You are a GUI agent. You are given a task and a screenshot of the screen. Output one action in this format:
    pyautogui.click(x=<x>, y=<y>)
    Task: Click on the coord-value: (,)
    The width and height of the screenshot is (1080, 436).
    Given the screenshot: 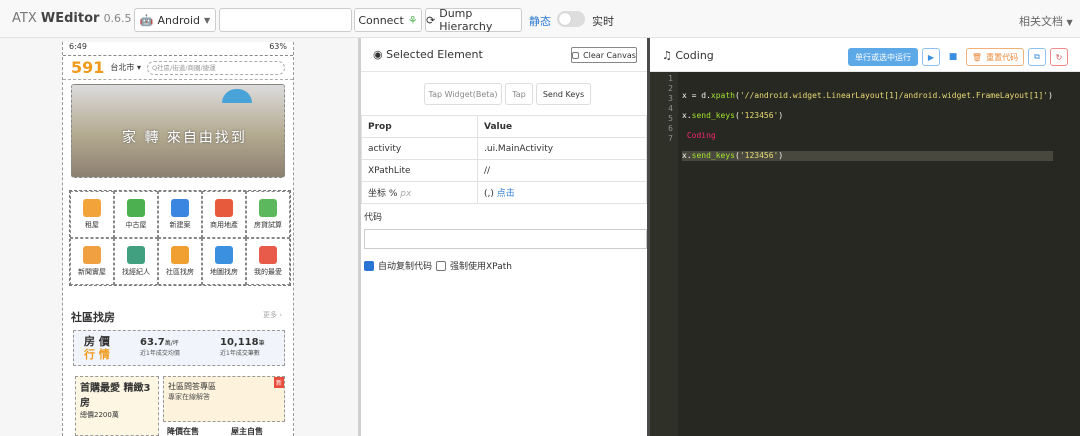 What is the action you would take?
    pyautogui.click(x=489, y=194)
    